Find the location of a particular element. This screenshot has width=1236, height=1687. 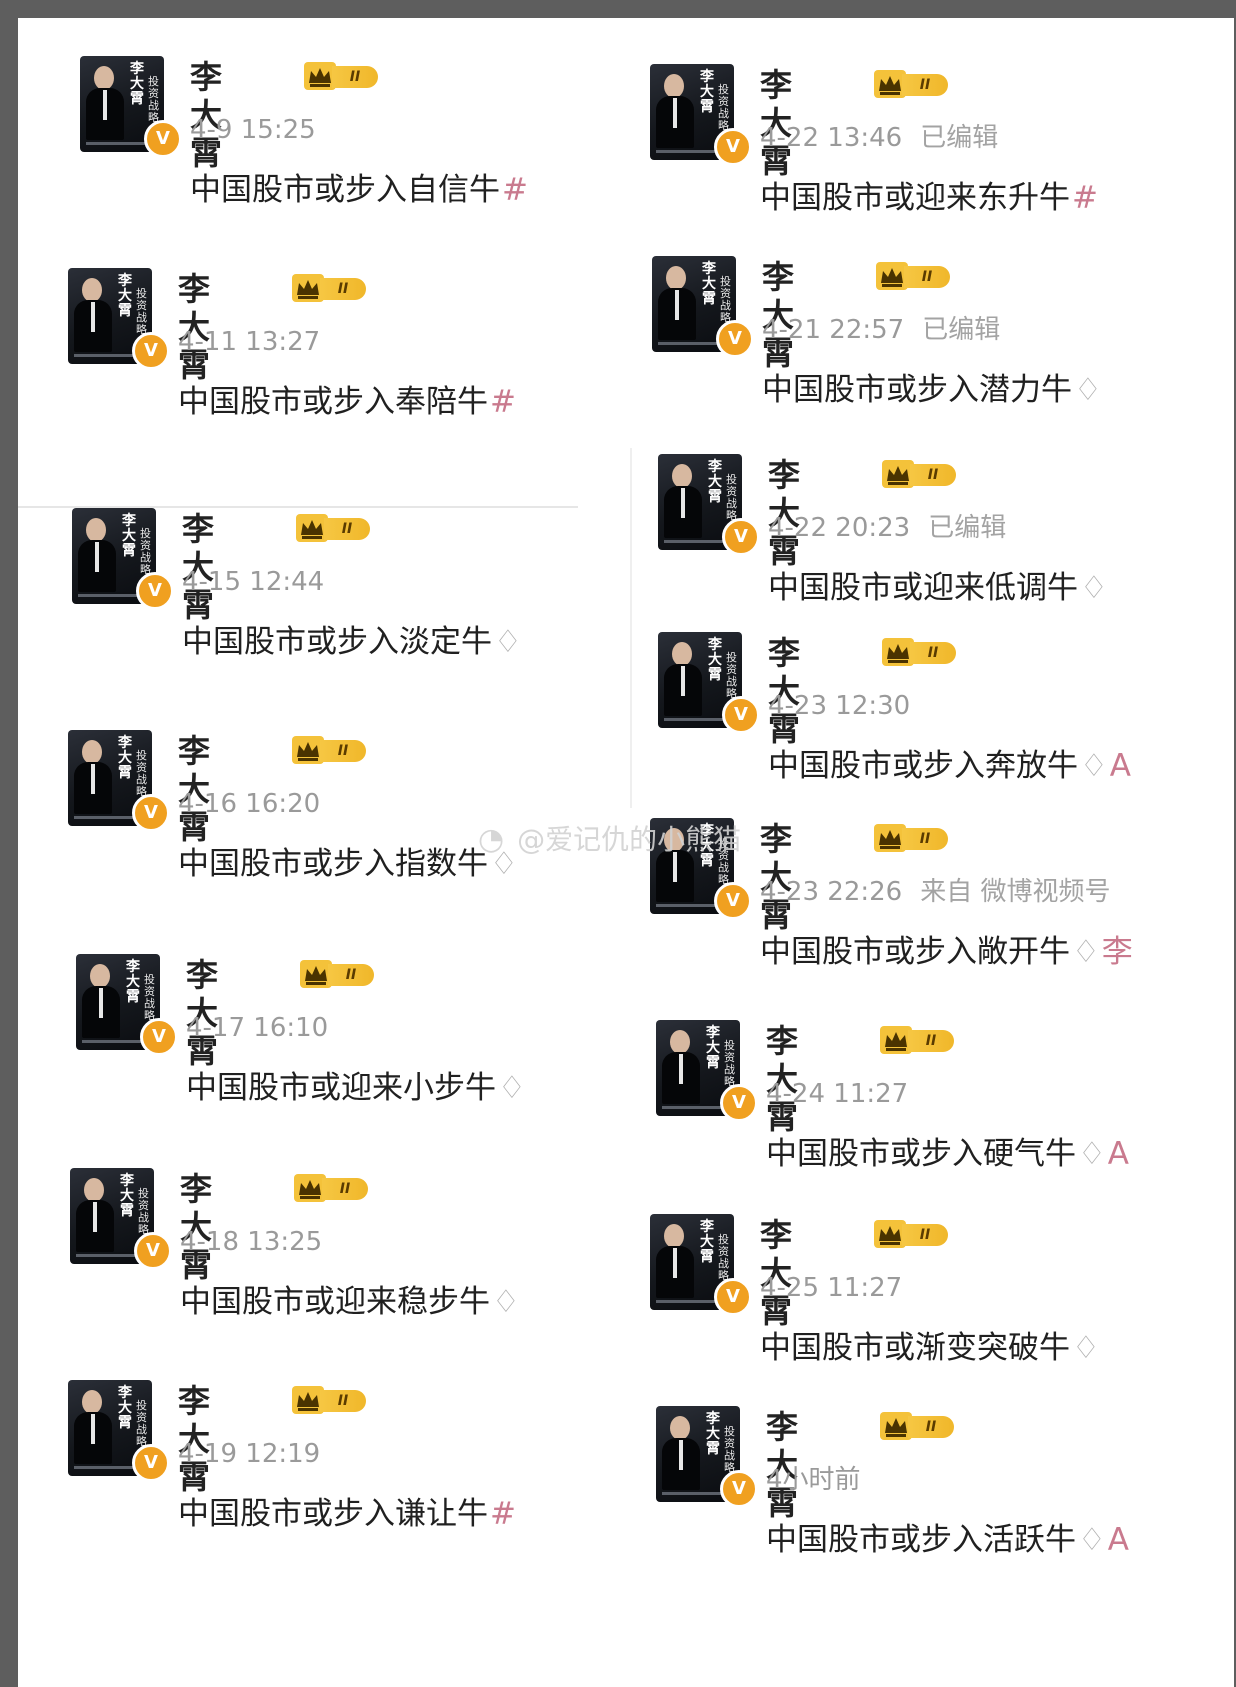

post-content: 中国股市或步入自信牛 is located at coordinates (345, 190).